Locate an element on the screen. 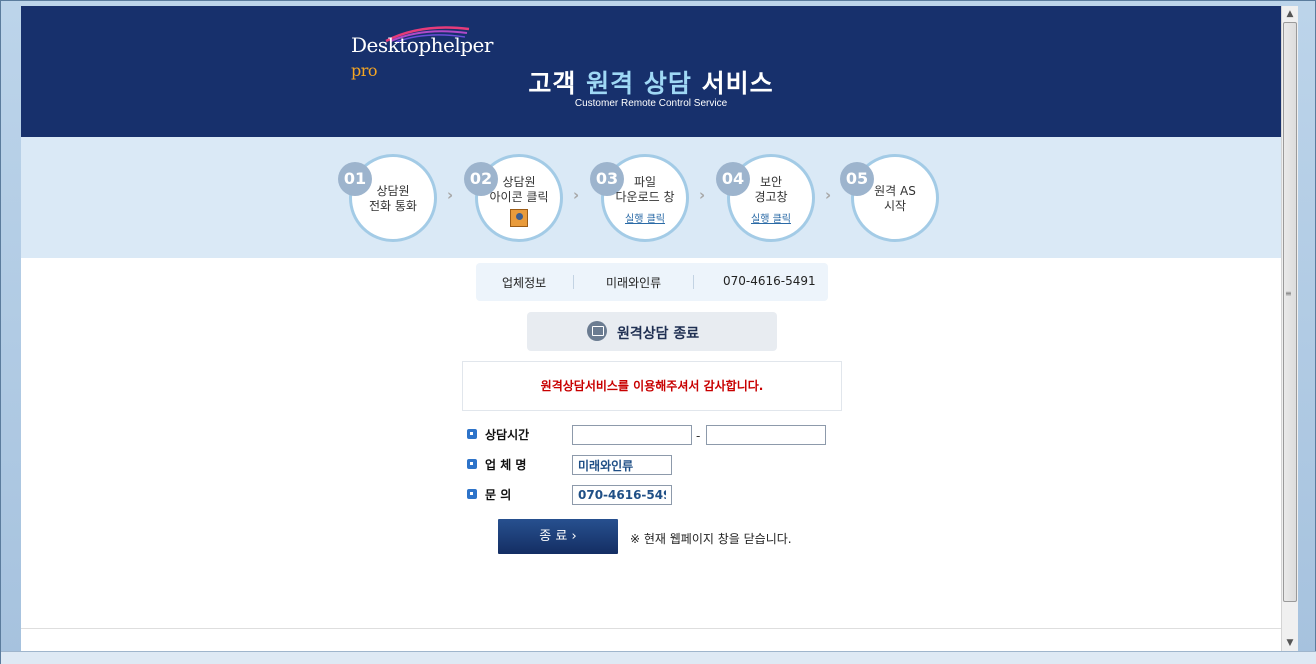 The width and height of the screenshot is (1316, 664). scroll-grip-icon: ≡ is located at coordinates (1288, 293).